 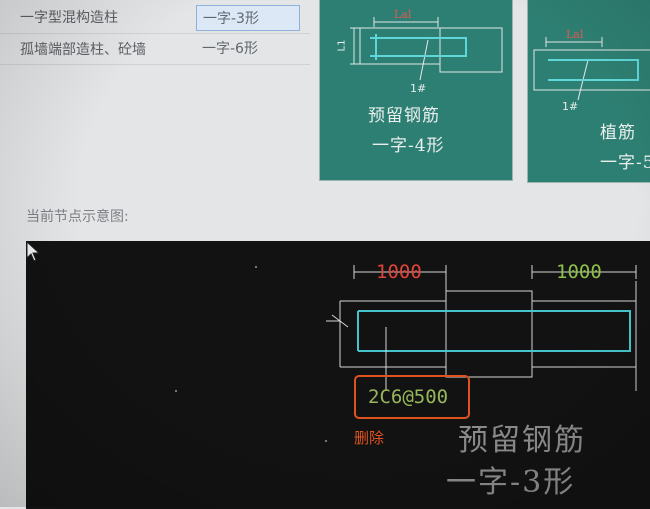 I want to click on rebar-spec-label: 2C6@500, so click(x=412, y=397).